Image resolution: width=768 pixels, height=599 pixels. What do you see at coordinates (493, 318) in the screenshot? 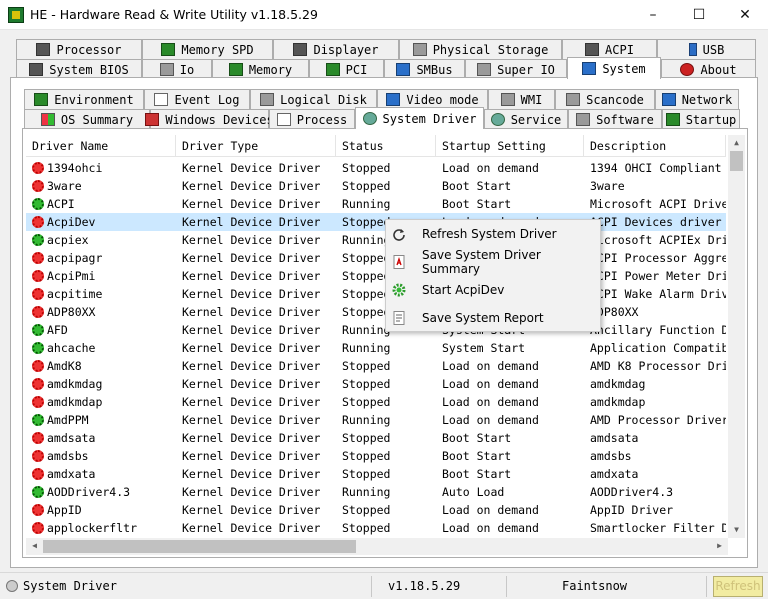
I see `menu-save-system-report: Save System Report` at bounding box center [493, 318].